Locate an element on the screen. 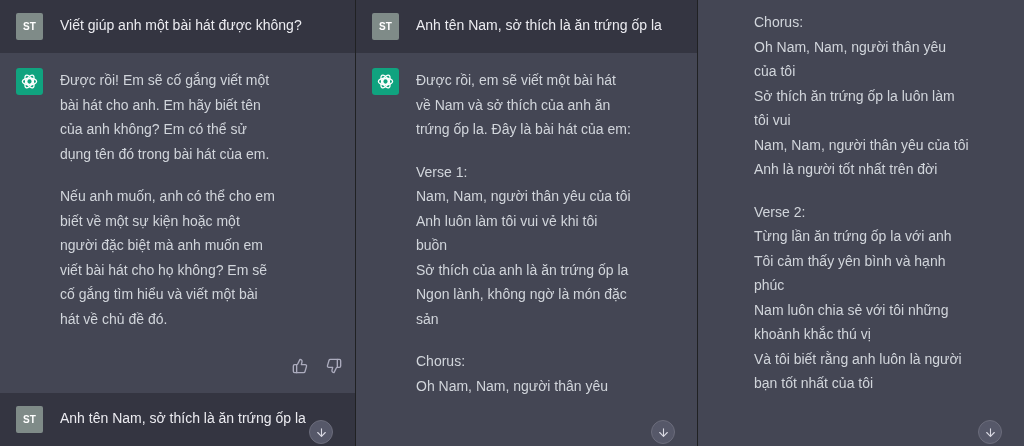 Image resolution: width=1024 pixels, height=446 pixels. message-text: Từng lần ăn trứng ốp la với anh is located at coordinates (853, 236).